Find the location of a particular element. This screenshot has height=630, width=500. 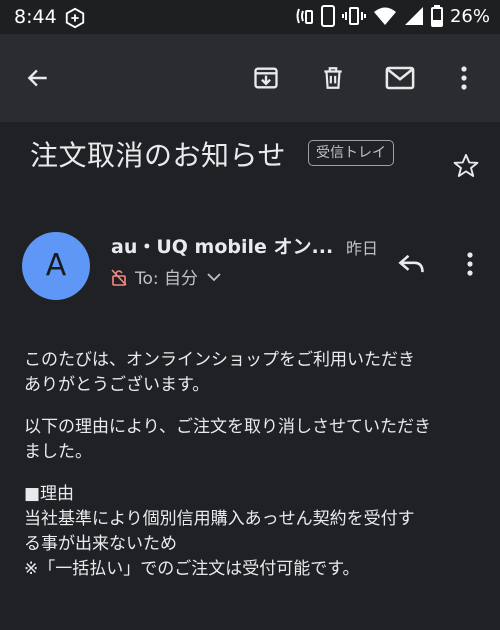

app-bar is located at coordinates (250, 78).